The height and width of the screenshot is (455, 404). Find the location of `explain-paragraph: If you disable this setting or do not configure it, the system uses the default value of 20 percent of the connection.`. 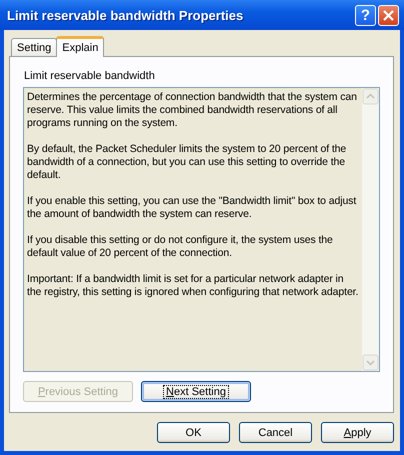

explain-paragraph: If you disable this setting or do not configure it, the system uses the default value of 20 percent of the connection. is located at coordinates (180, 247).